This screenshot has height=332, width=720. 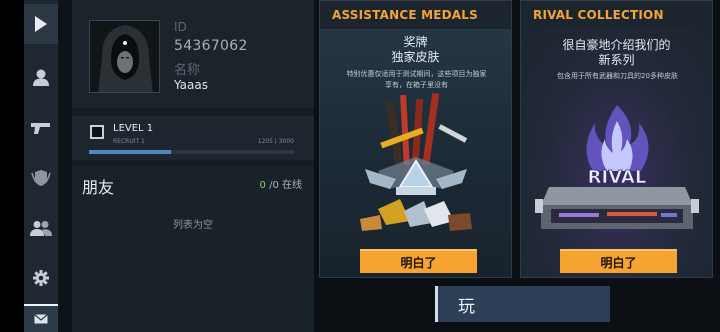 I want to click on empty-list-text: 列表为空, so click(x=193, y=225).